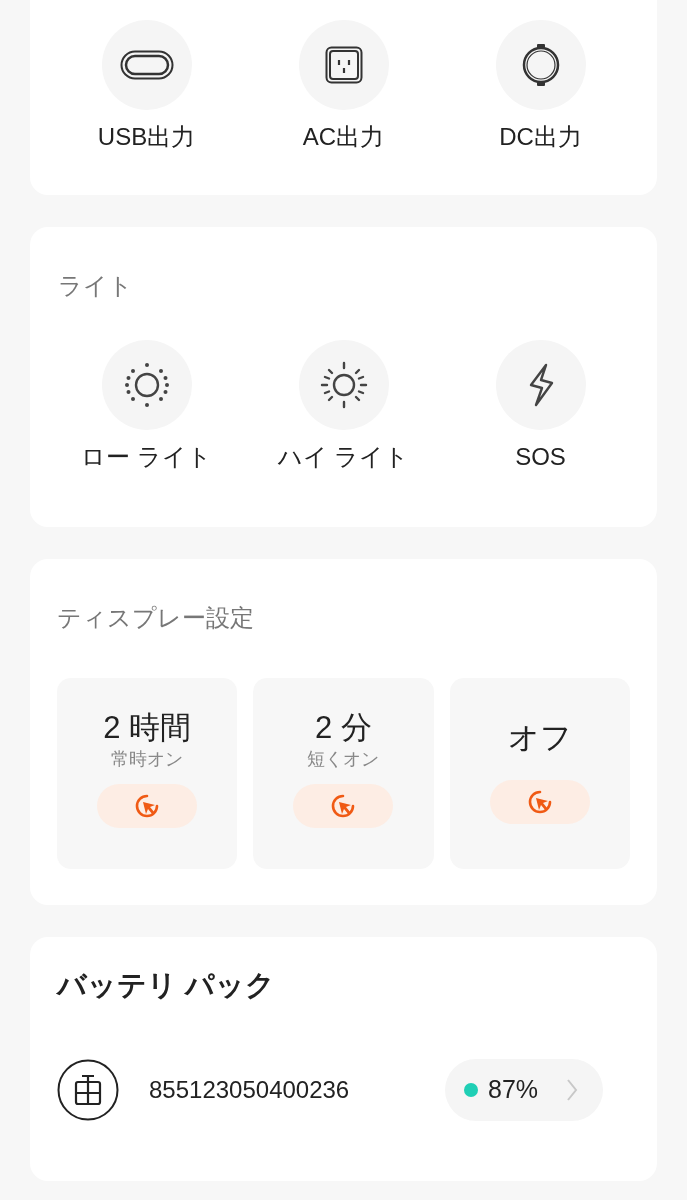 This screenshot has height=1200, width=687. I want to click on timeout-value: オフ, so click(539, 738).